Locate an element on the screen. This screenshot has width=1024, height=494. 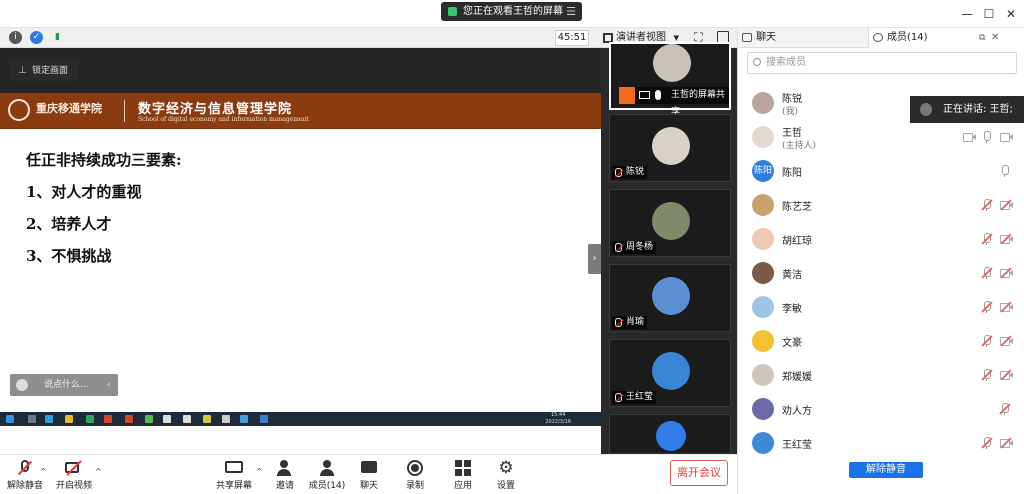
share-bottom-area is located at coordinates (300, 440).